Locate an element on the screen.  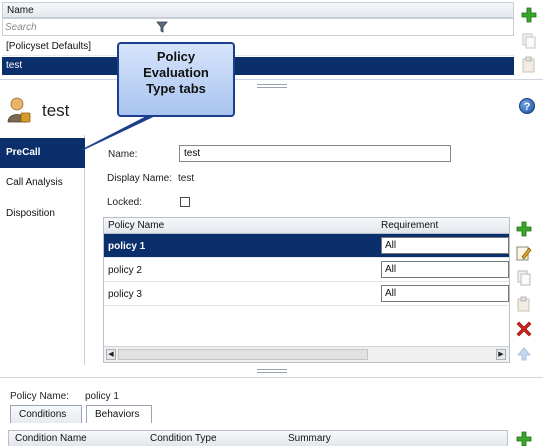
list-item-selected: test is located at coordinates (258, 66).